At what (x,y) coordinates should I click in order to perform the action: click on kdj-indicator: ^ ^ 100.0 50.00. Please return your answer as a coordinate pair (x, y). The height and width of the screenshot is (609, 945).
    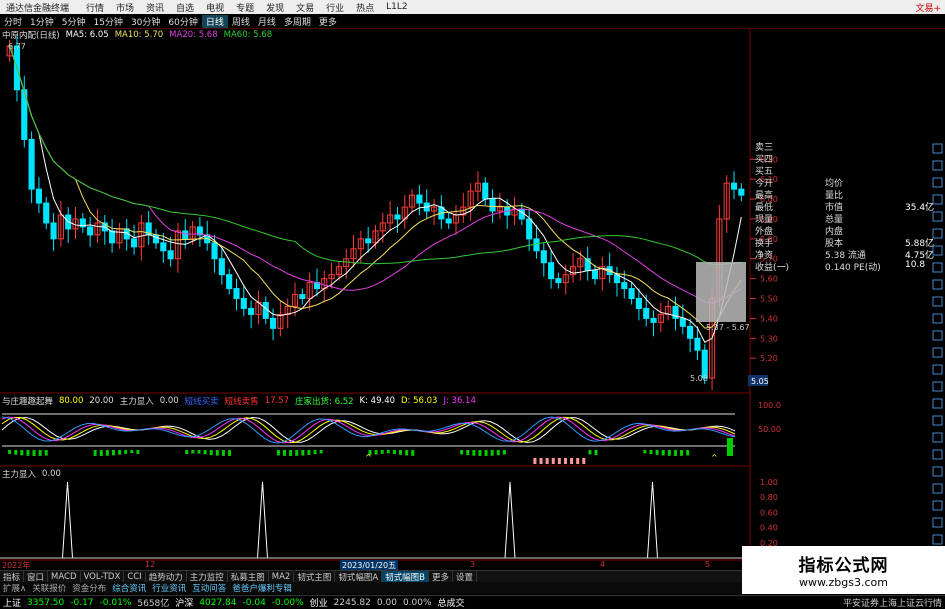
    Looking at the image, I should click on (391, 432).